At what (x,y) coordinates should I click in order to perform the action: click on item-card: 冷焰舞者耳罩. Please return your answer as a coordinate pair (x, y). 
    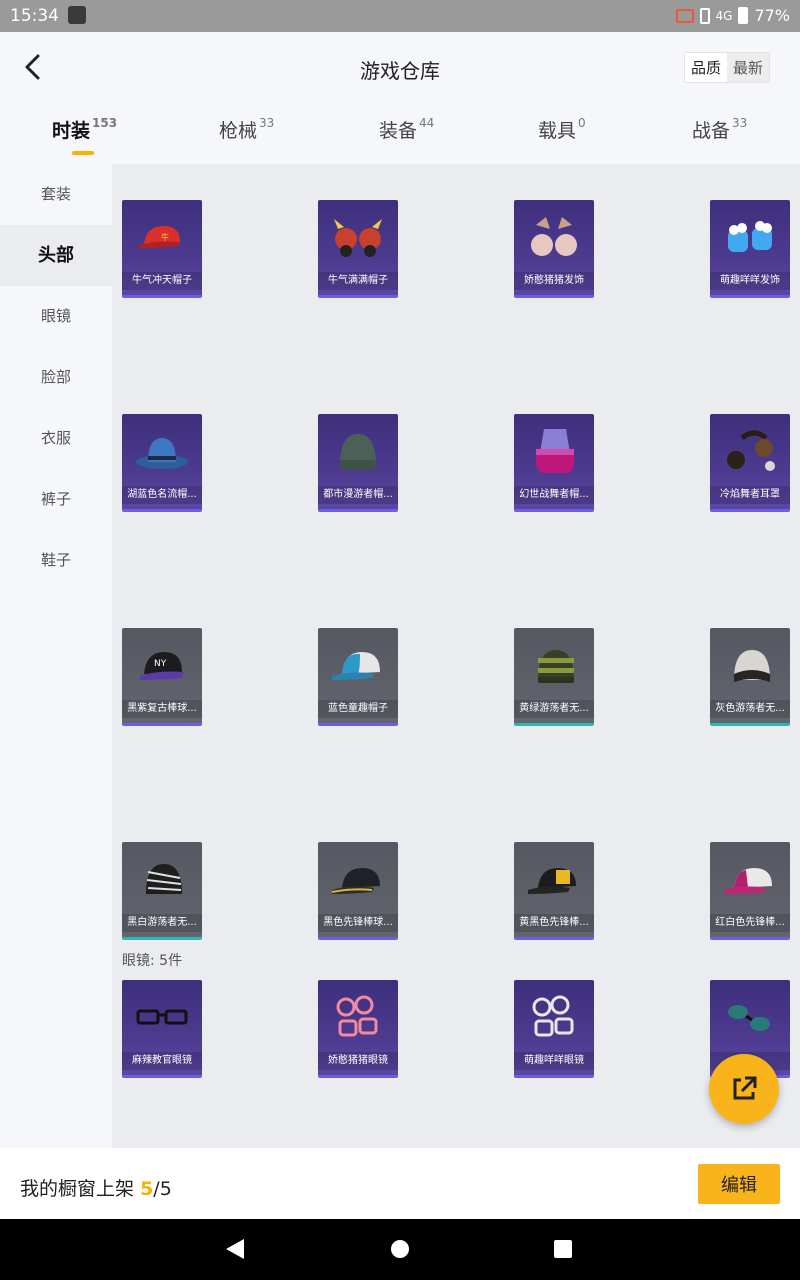
    Looking at the image, I should click on (750, 463).